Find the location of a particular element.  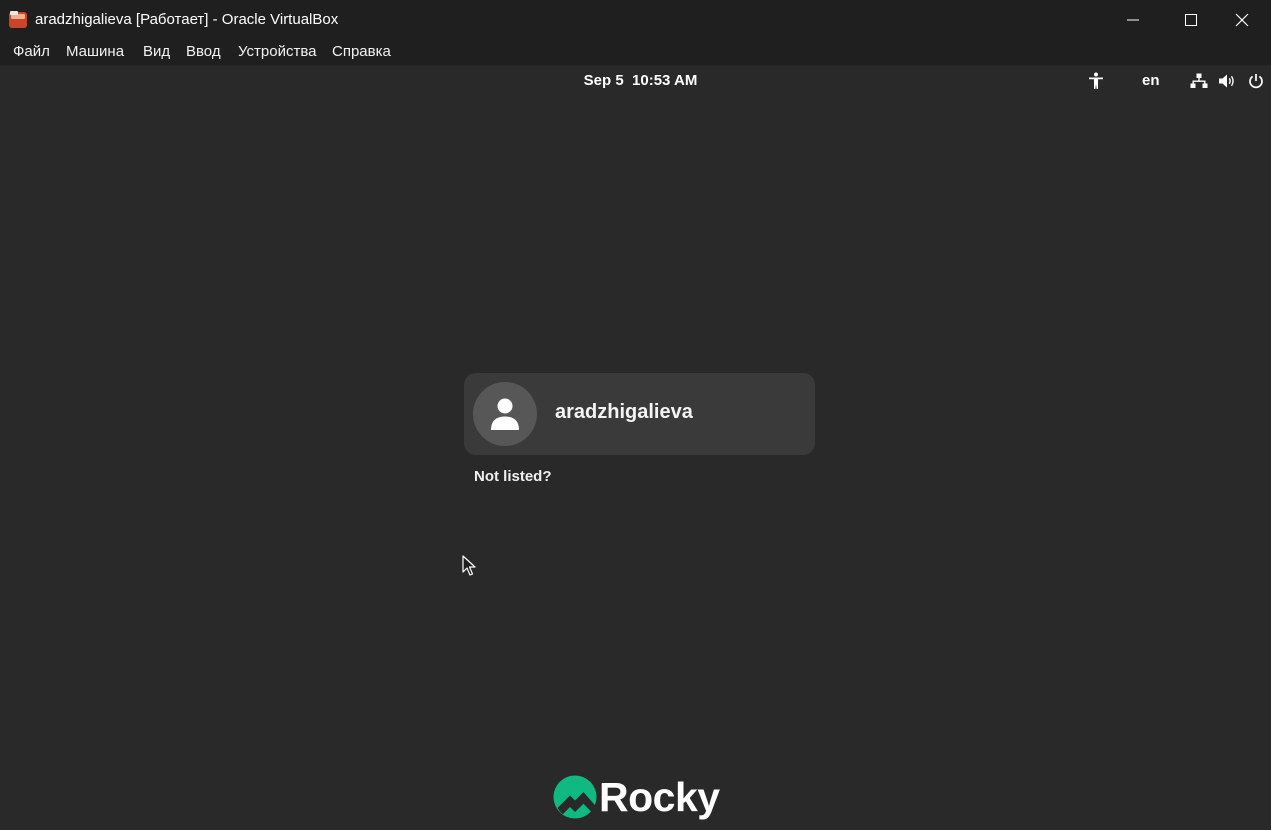

avatar is located at coordinates (505, 414).